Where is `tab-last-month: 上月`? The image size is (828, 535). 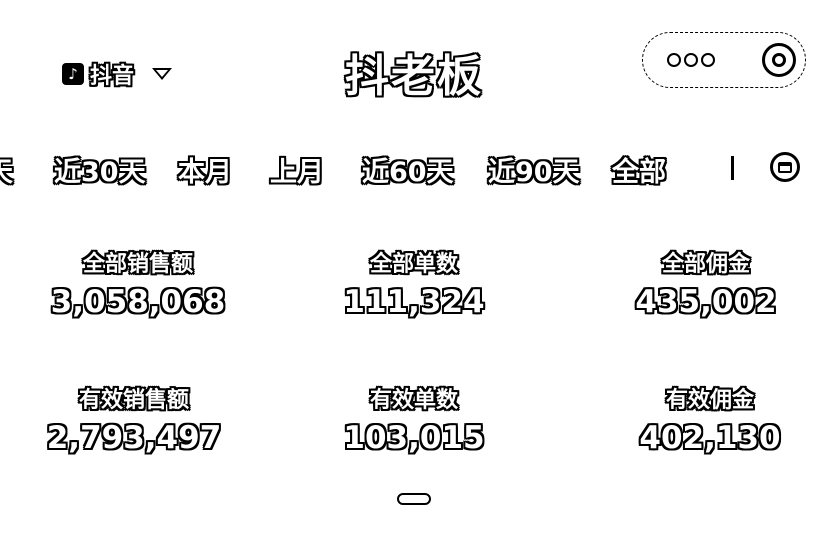
tab-last-month: 上月 is located at coordinates (297, 169).